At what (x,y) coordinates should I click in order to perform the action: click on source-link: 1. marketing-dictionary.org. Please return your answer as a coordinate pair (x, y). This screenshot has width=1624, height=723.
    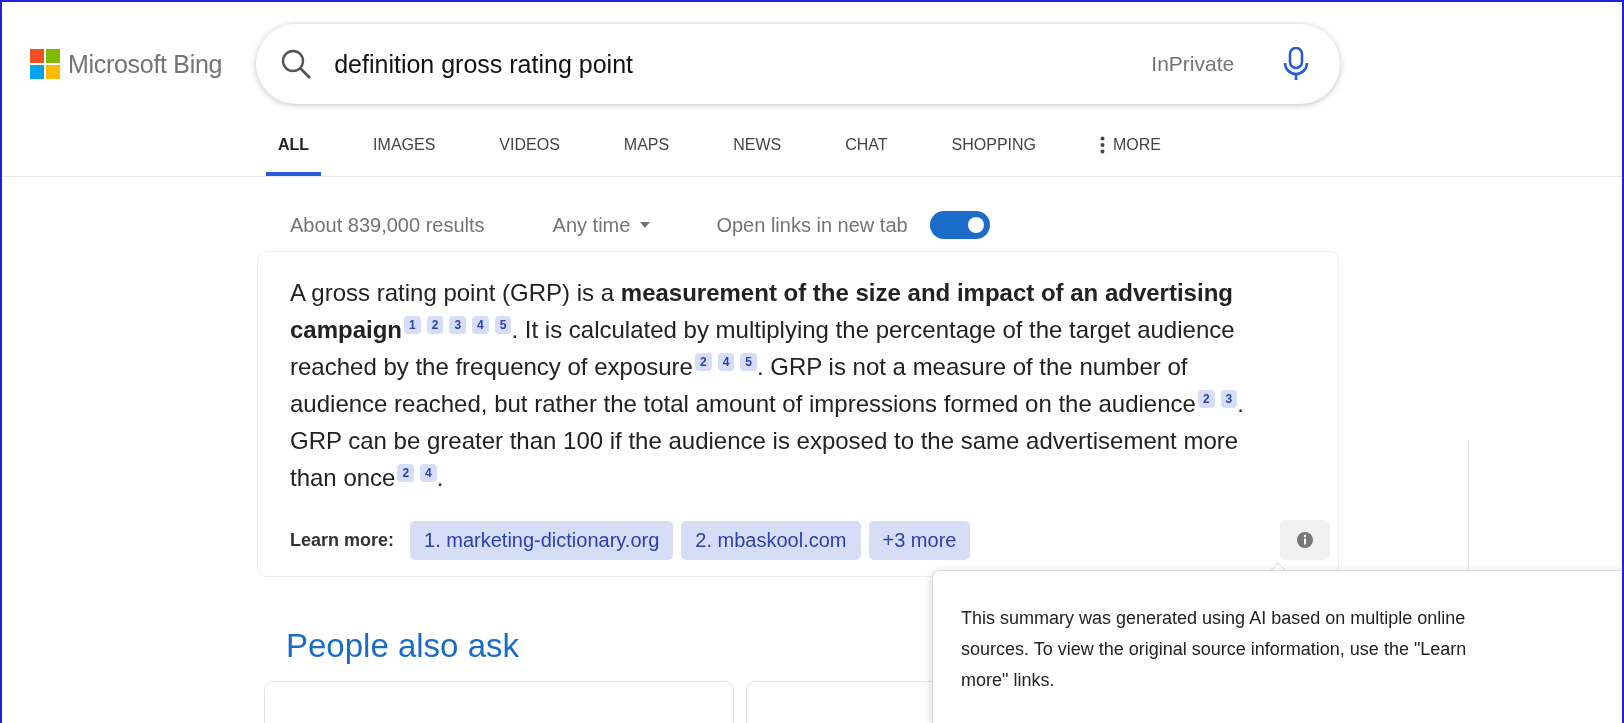
    Looking at the image, I should click on (542, 540).